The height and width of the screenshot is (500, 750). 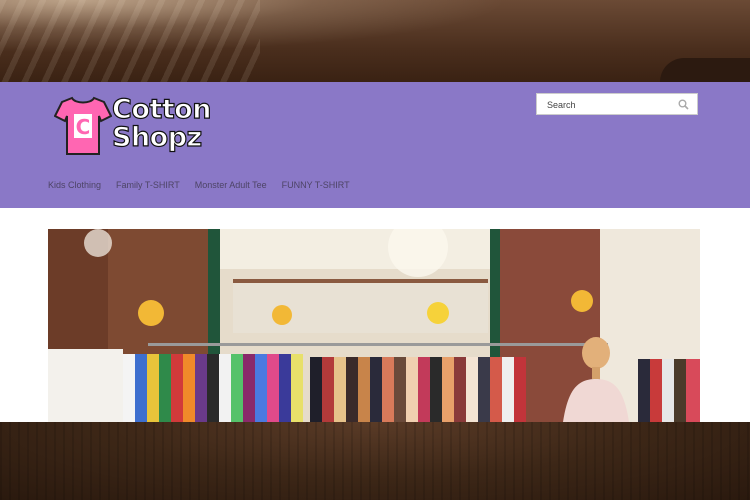 What do you see at coordinates (74, 185) in the screenshot?
I see `nav-item-kids-clothing: Kids Clothing` at bounding box center [74, 185].